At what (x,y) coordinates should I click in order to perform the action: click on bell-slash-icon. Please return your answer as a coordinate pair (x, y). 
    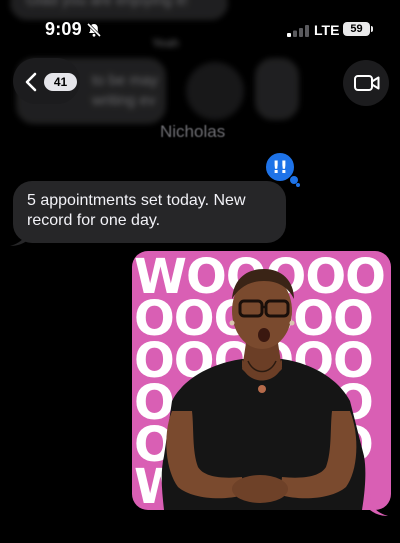
    Looking at the image, I should click on (94, 30).